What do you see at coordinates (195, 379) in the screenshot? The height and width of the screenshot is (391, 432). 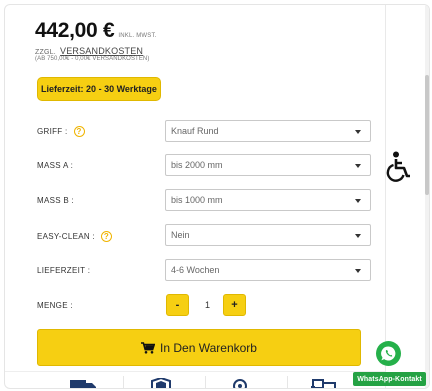 I see `feature-icons-row` at bounding box center [195, 379].